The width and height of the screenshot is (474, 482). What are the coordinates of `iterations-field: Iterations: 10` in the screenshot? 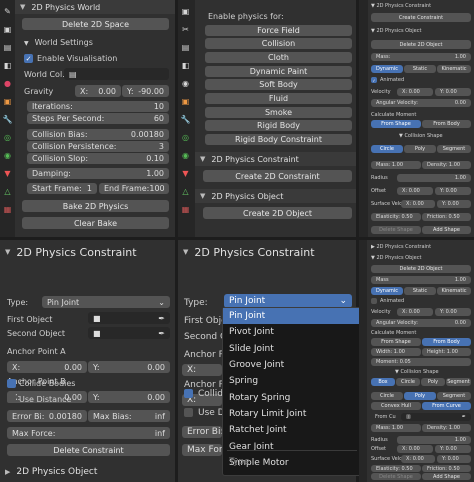 It's located at (98, 106).